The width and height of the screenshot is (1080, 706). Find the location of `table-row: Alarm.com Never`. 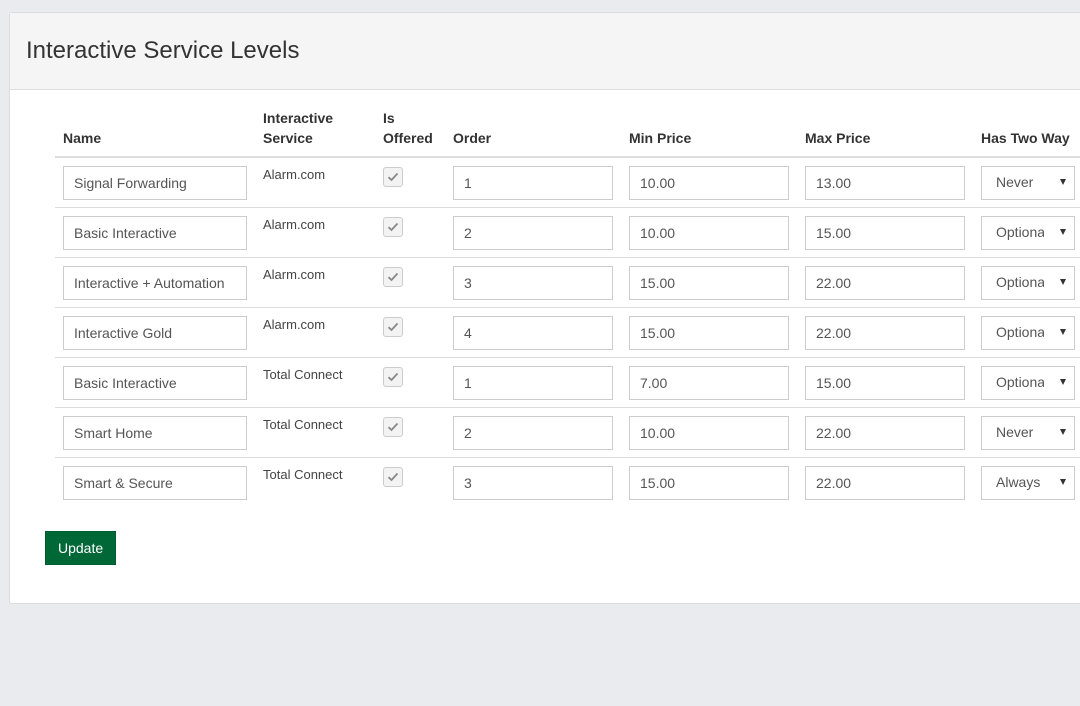

table-row: Alarm.com Never is located at coordinates (567, 182).